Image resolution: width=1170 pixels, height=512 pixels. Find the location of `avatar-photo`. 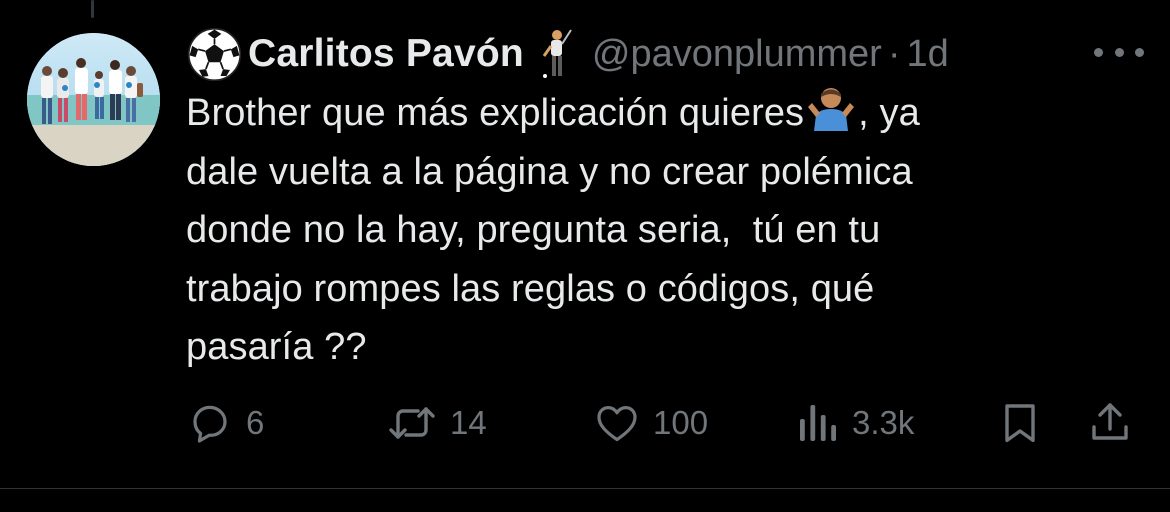

avatar-photo is located at coordinates (93, 99).